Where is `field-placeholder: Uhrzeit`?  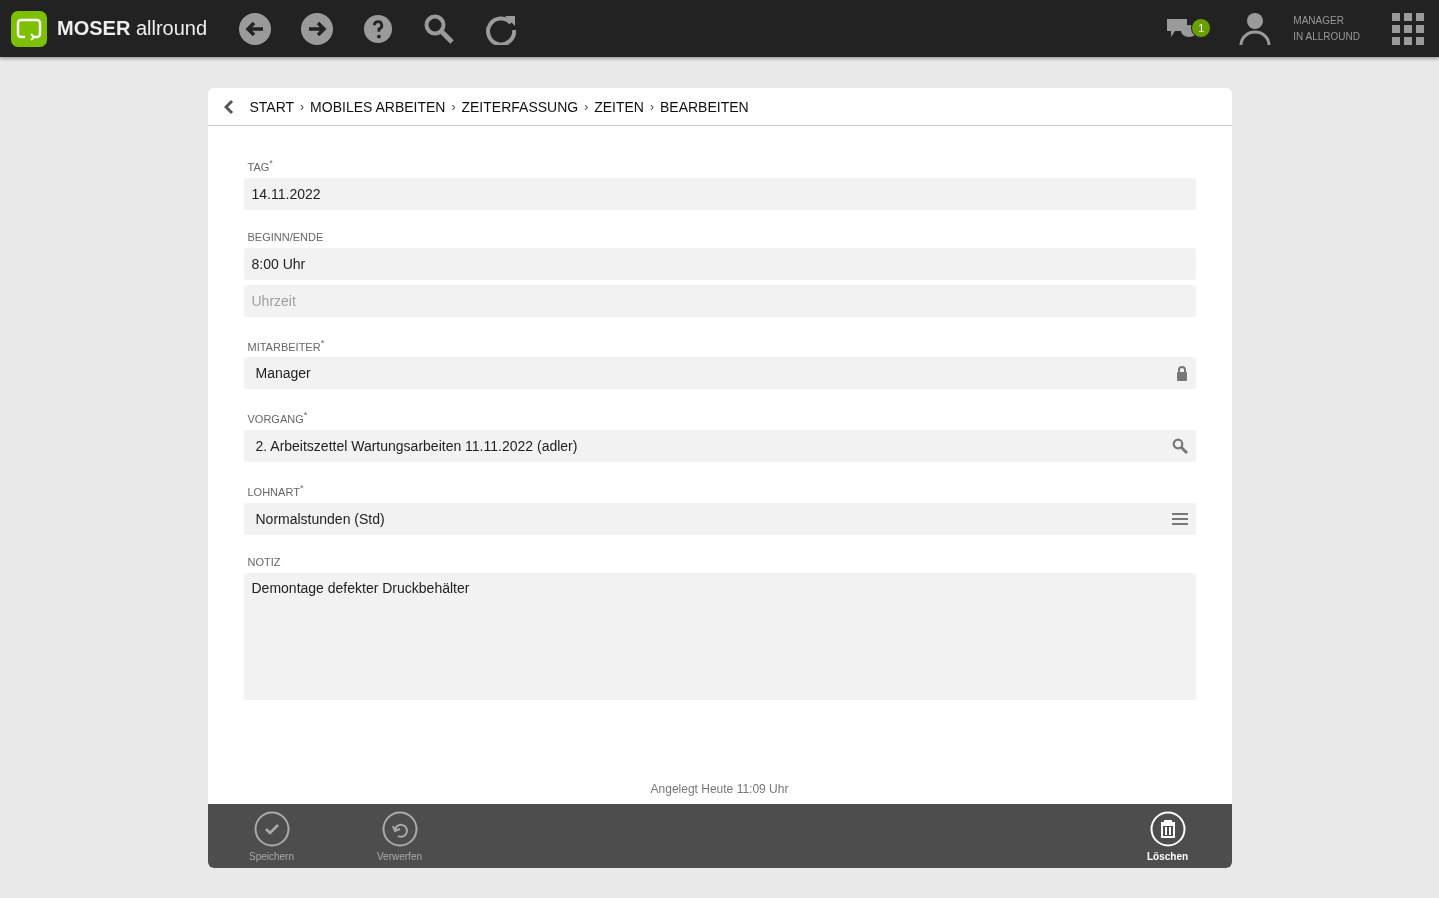
field-placeholder: Uhrzeit is located at coordinates (273, 300).